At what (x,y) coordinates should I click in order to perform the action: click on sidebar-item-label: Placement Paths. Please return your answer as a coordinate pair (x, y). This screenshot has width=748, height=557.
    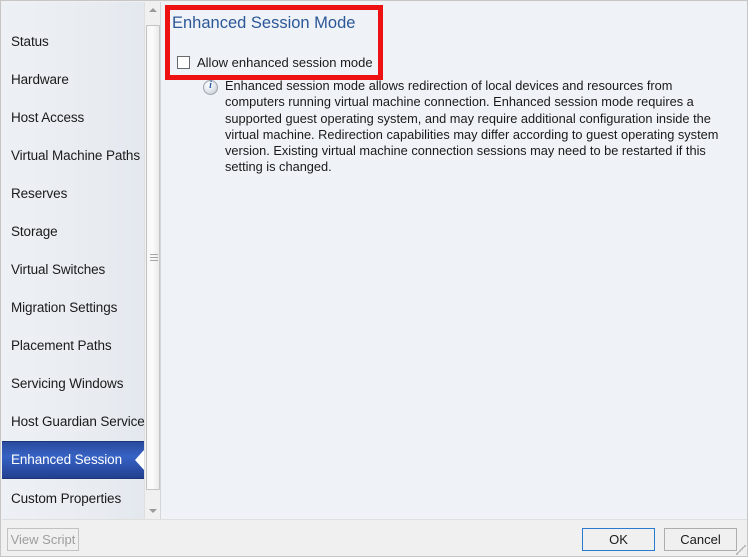
    Looking at the image, I should click on (61, 345).